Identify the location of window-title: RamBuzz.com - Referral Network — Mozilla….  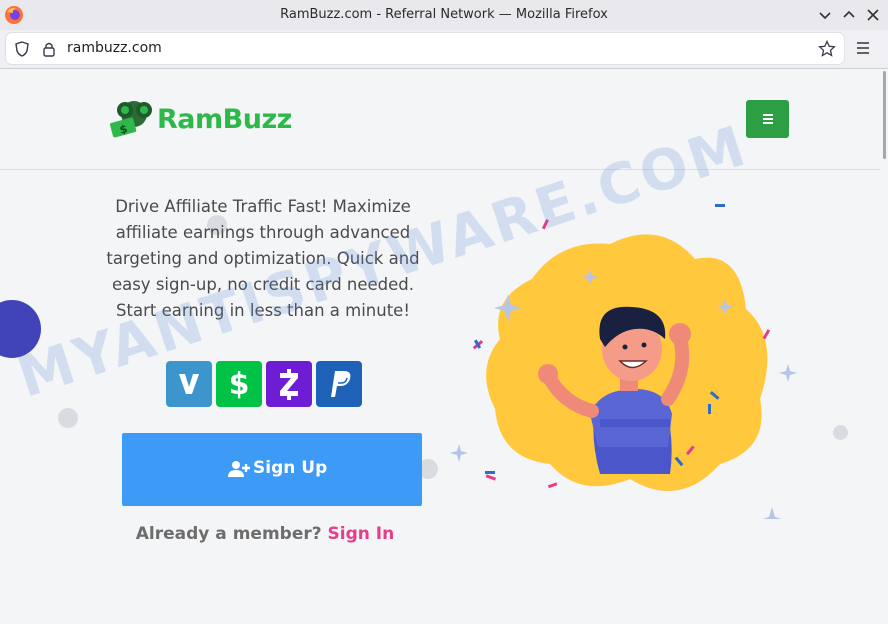
(444, 14).